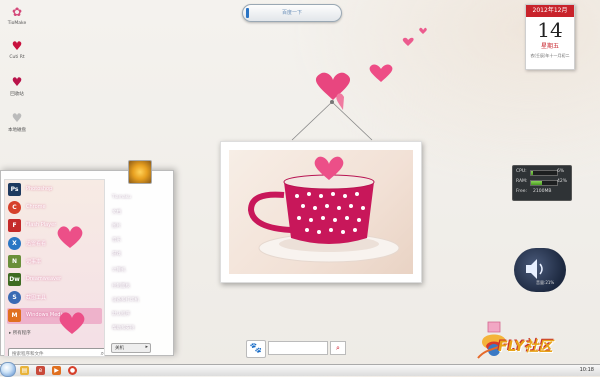 The width and height of the screenshot is (600, 377). I want to click on all-programs-label: 所有程序, so click(21, 333).